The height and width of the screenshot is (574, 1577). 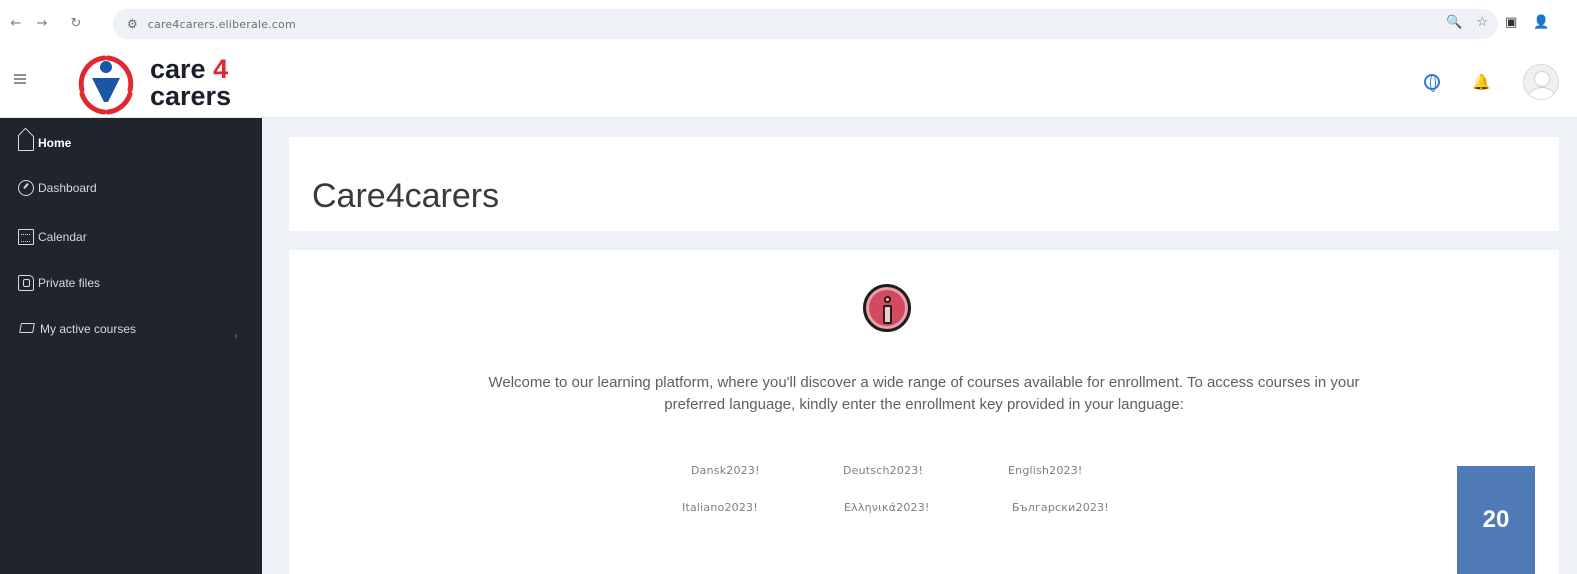 I want to click on user-avatar, so click(x=1541, y=82).